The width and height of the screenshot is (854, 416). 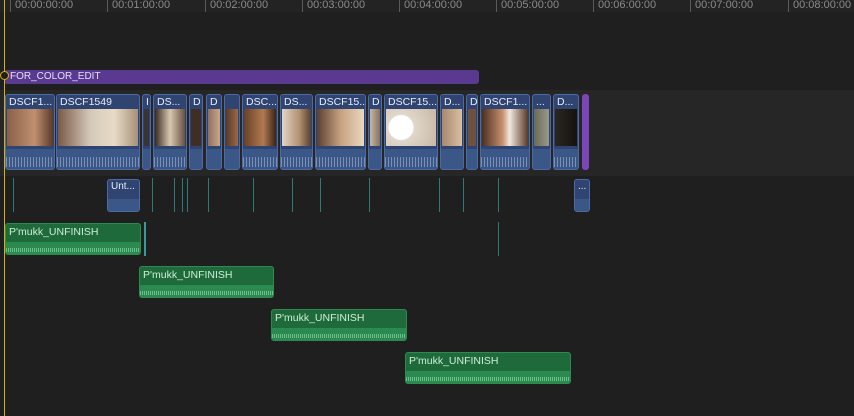 I want to click on clip-title: I, so click(x=147, y=102).